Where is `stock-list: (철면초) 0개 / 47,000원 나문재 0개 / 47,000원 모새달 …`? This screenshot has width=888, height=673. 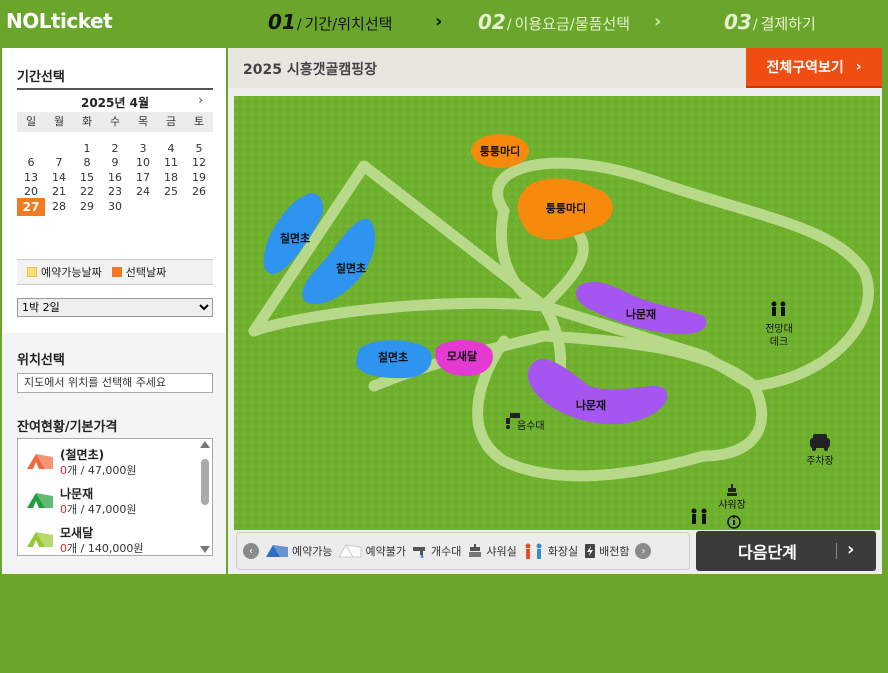 stock-list: (철면초) 0개 / 47,000원 나문재 0개 / 47,000원 모새달 … is located at coordinates (115, 497).